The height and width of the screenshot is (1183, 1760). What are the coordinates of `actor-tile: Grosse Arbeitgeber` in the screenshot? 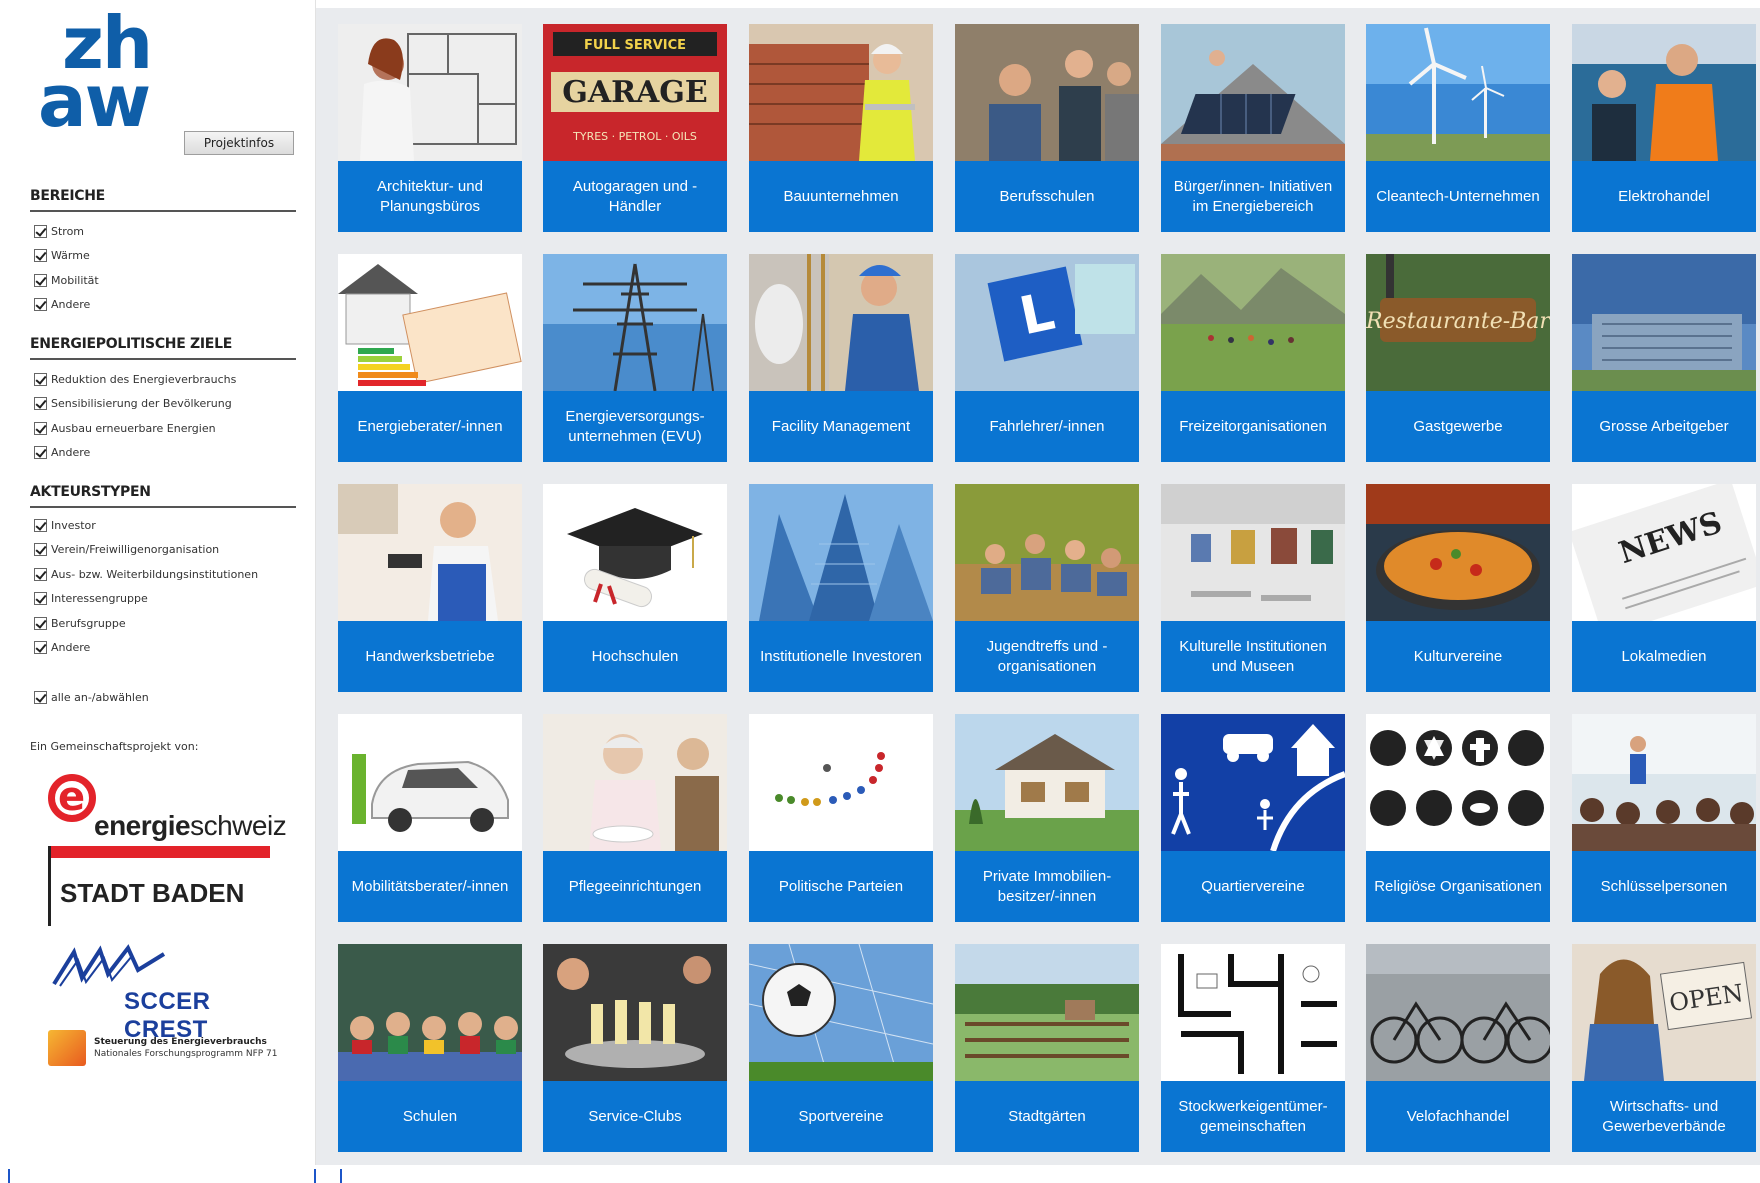 It's located at (1664, 358).